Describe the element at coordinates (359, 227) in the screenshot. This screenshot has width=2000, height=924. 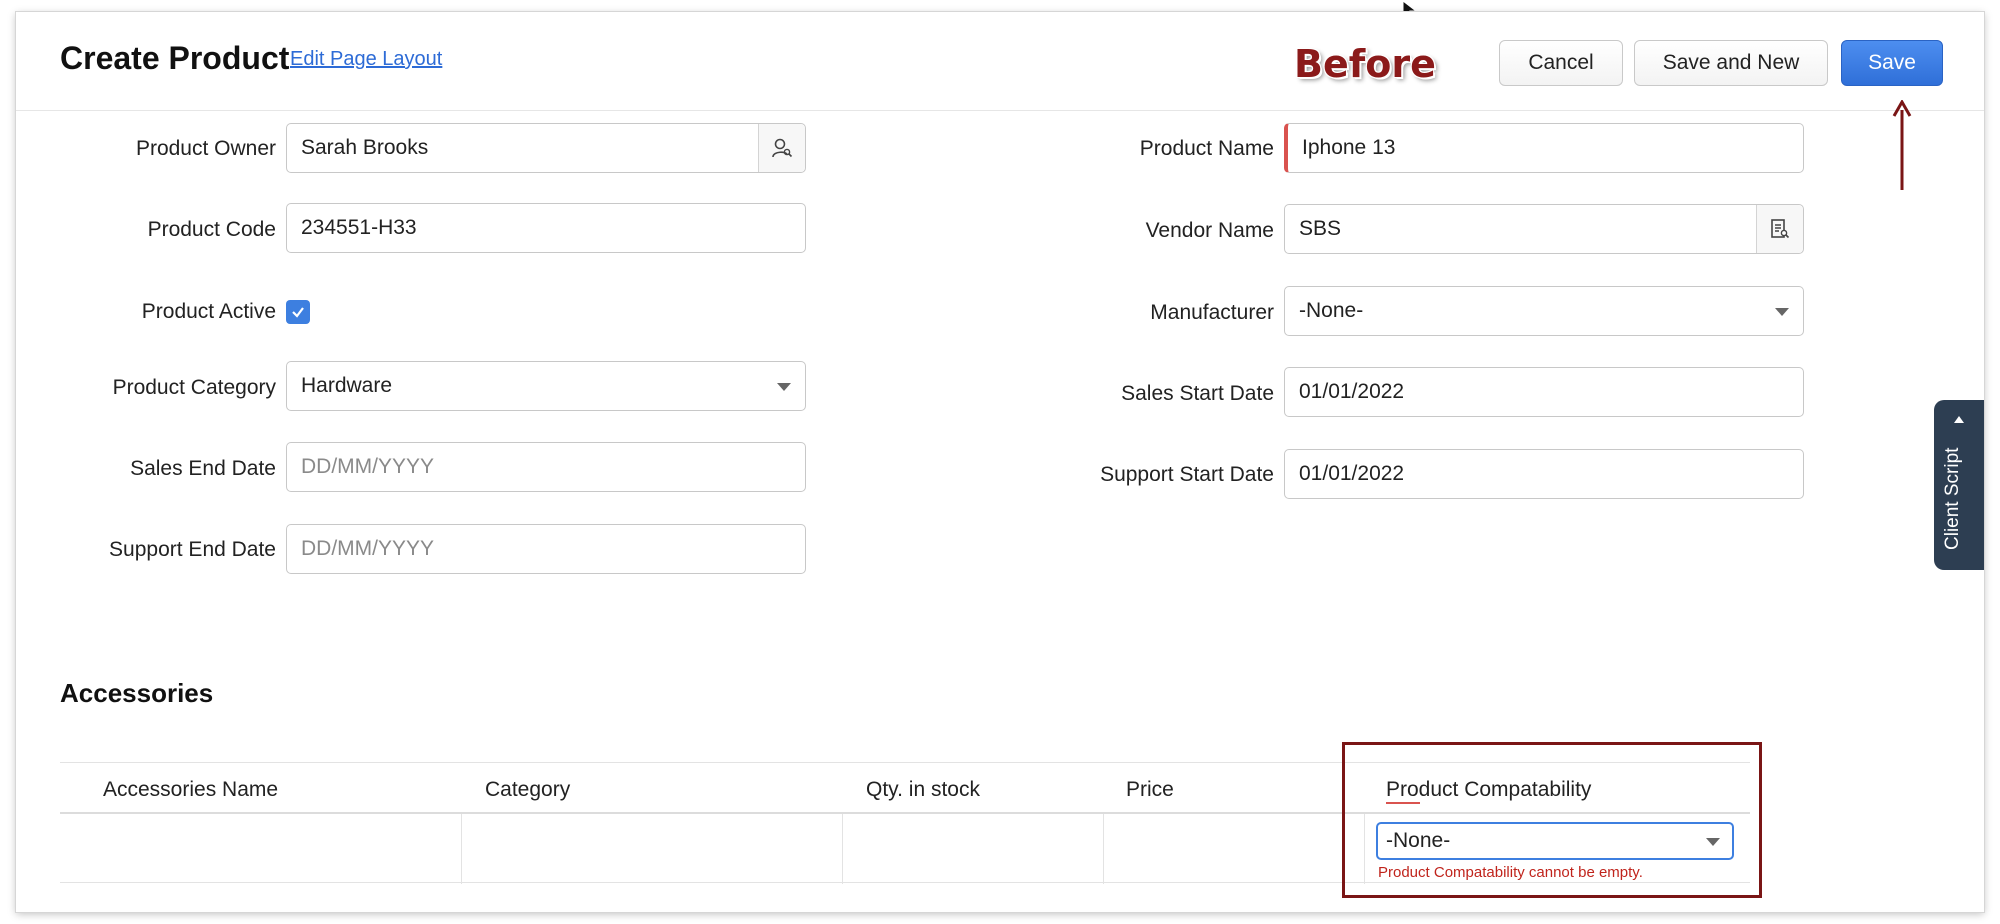
I see `product-code-value: 234551-H33` at that location.